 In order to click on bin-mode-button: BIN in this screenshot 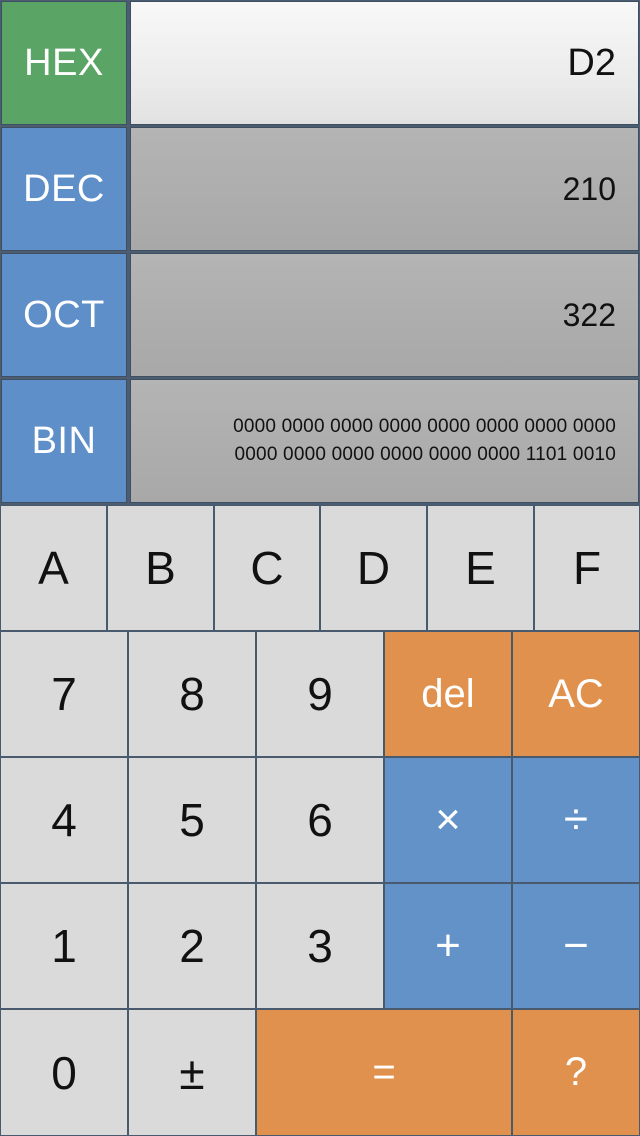, I will do `click(64, 441)`.